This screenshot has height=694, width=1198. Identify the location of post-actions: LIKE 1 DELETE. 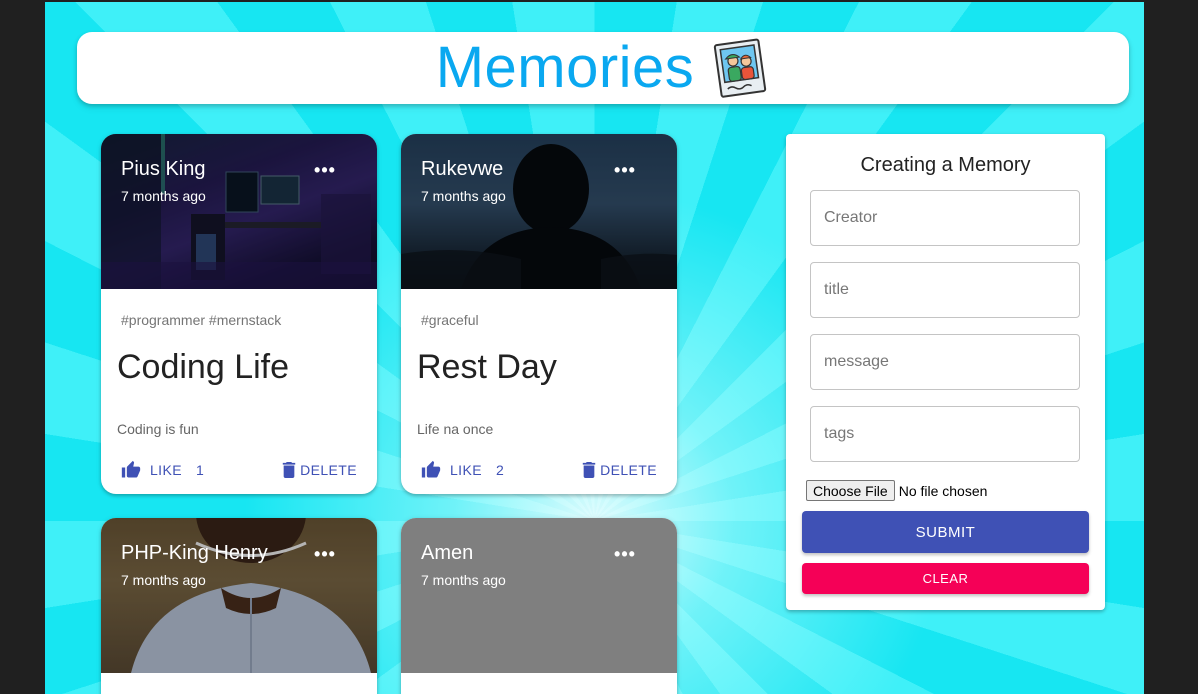
(239, 470).